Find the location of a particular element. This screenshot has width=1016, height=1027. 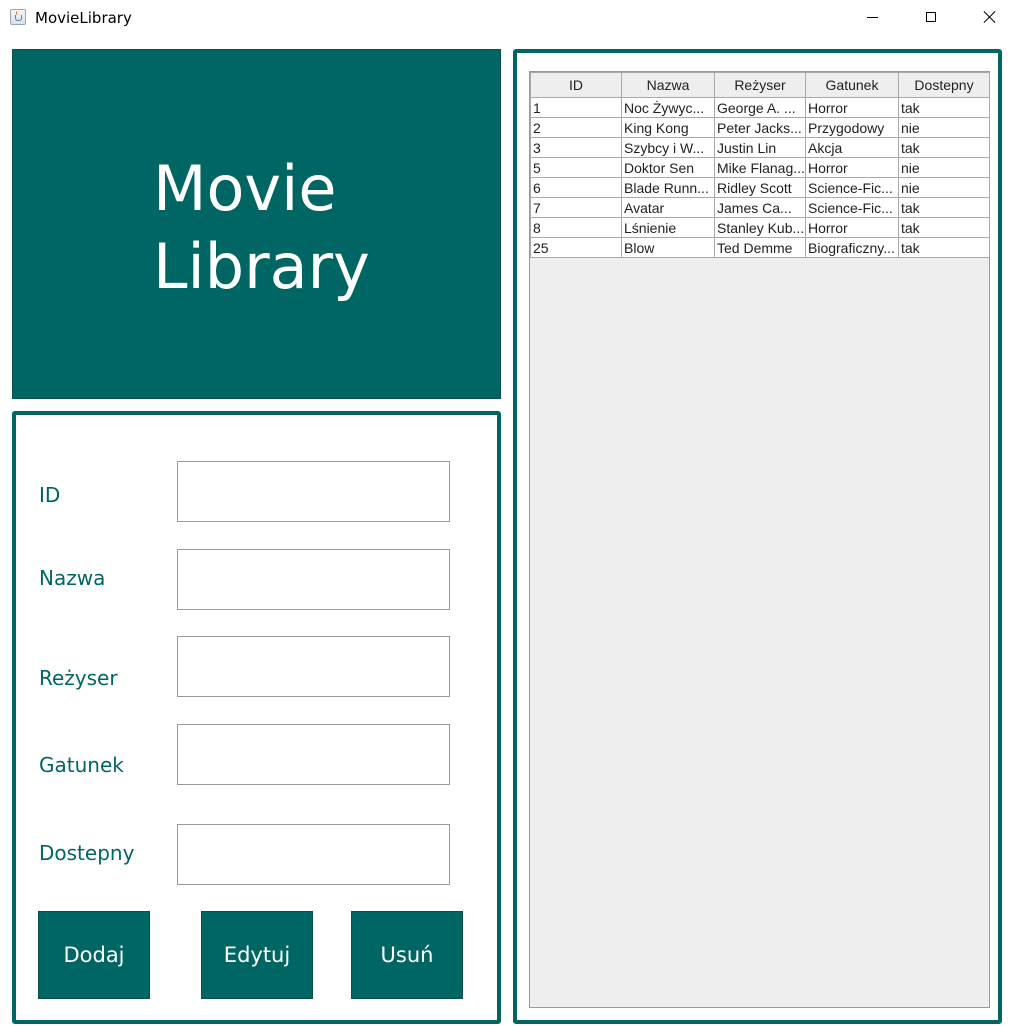

table-cell: Ridley Scott is located at coordinates (760, 187).